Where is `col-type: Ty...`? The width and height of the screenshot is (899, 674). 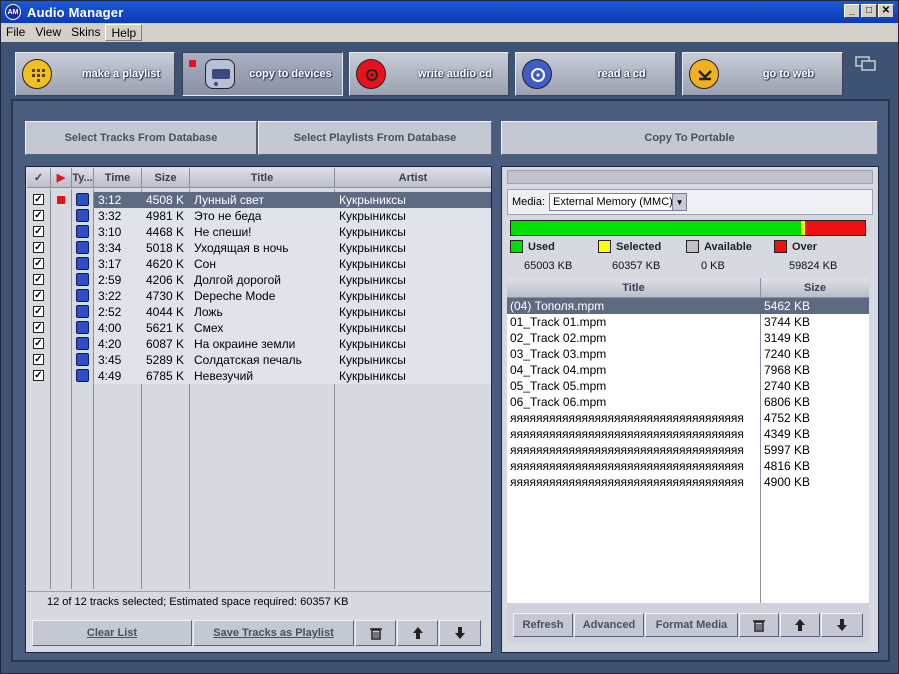
col-type: Ty... is located at coordinates (83, 178).